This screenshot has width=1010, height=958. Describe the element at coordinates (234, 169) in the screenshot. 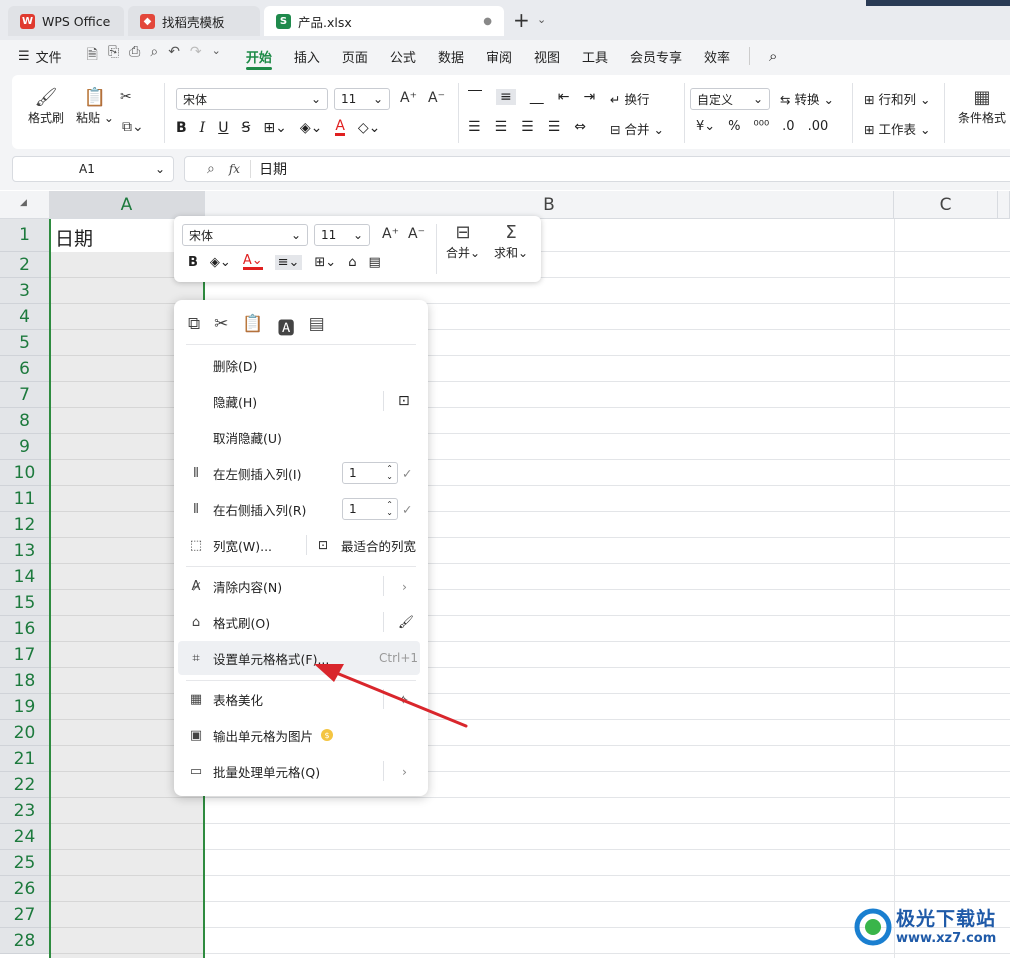

I see `fx-icon: fx` at that location.